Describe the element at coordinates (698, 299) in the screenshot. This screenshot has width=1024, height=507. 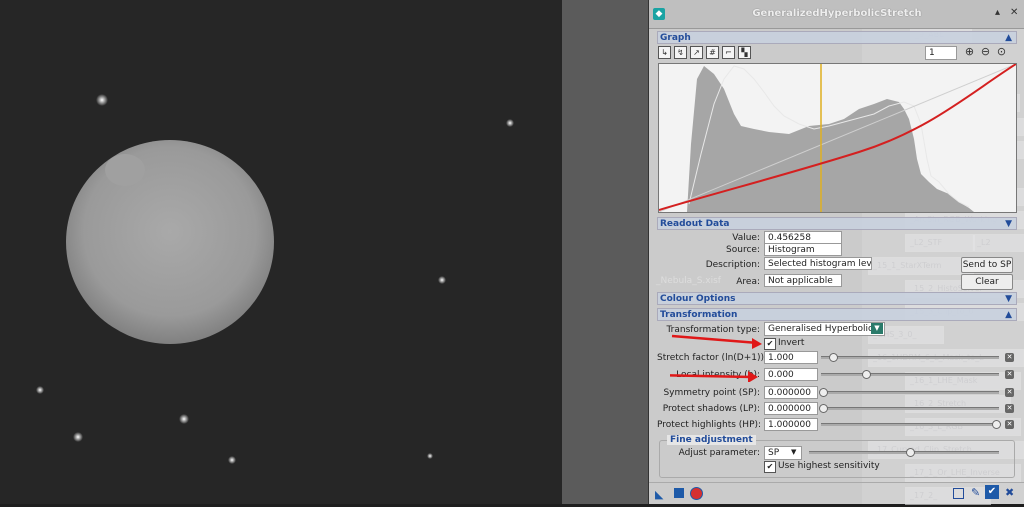
I see `colour-options-header-label: Colour Options` at that location.